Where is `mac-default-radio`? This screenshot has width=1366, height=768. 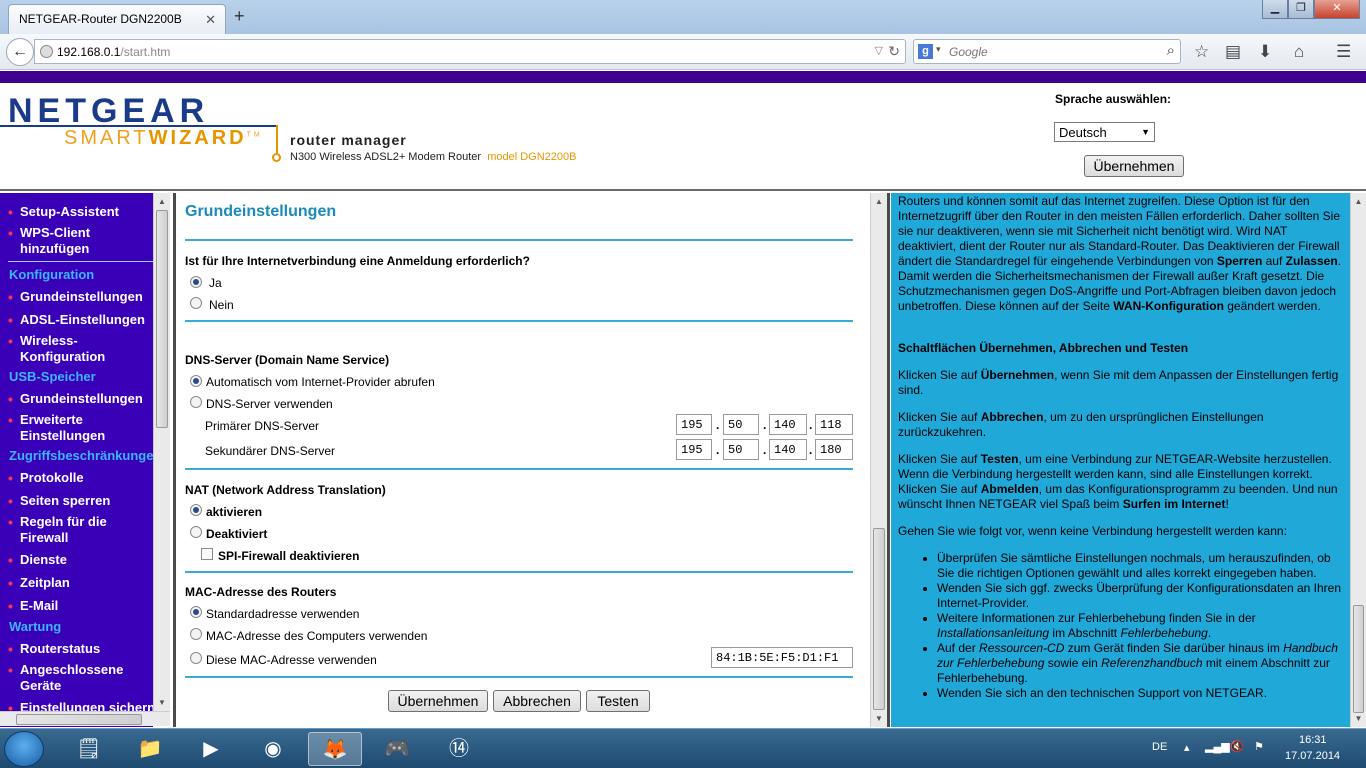
mac-default-radio is located at coordinates (196, 612).